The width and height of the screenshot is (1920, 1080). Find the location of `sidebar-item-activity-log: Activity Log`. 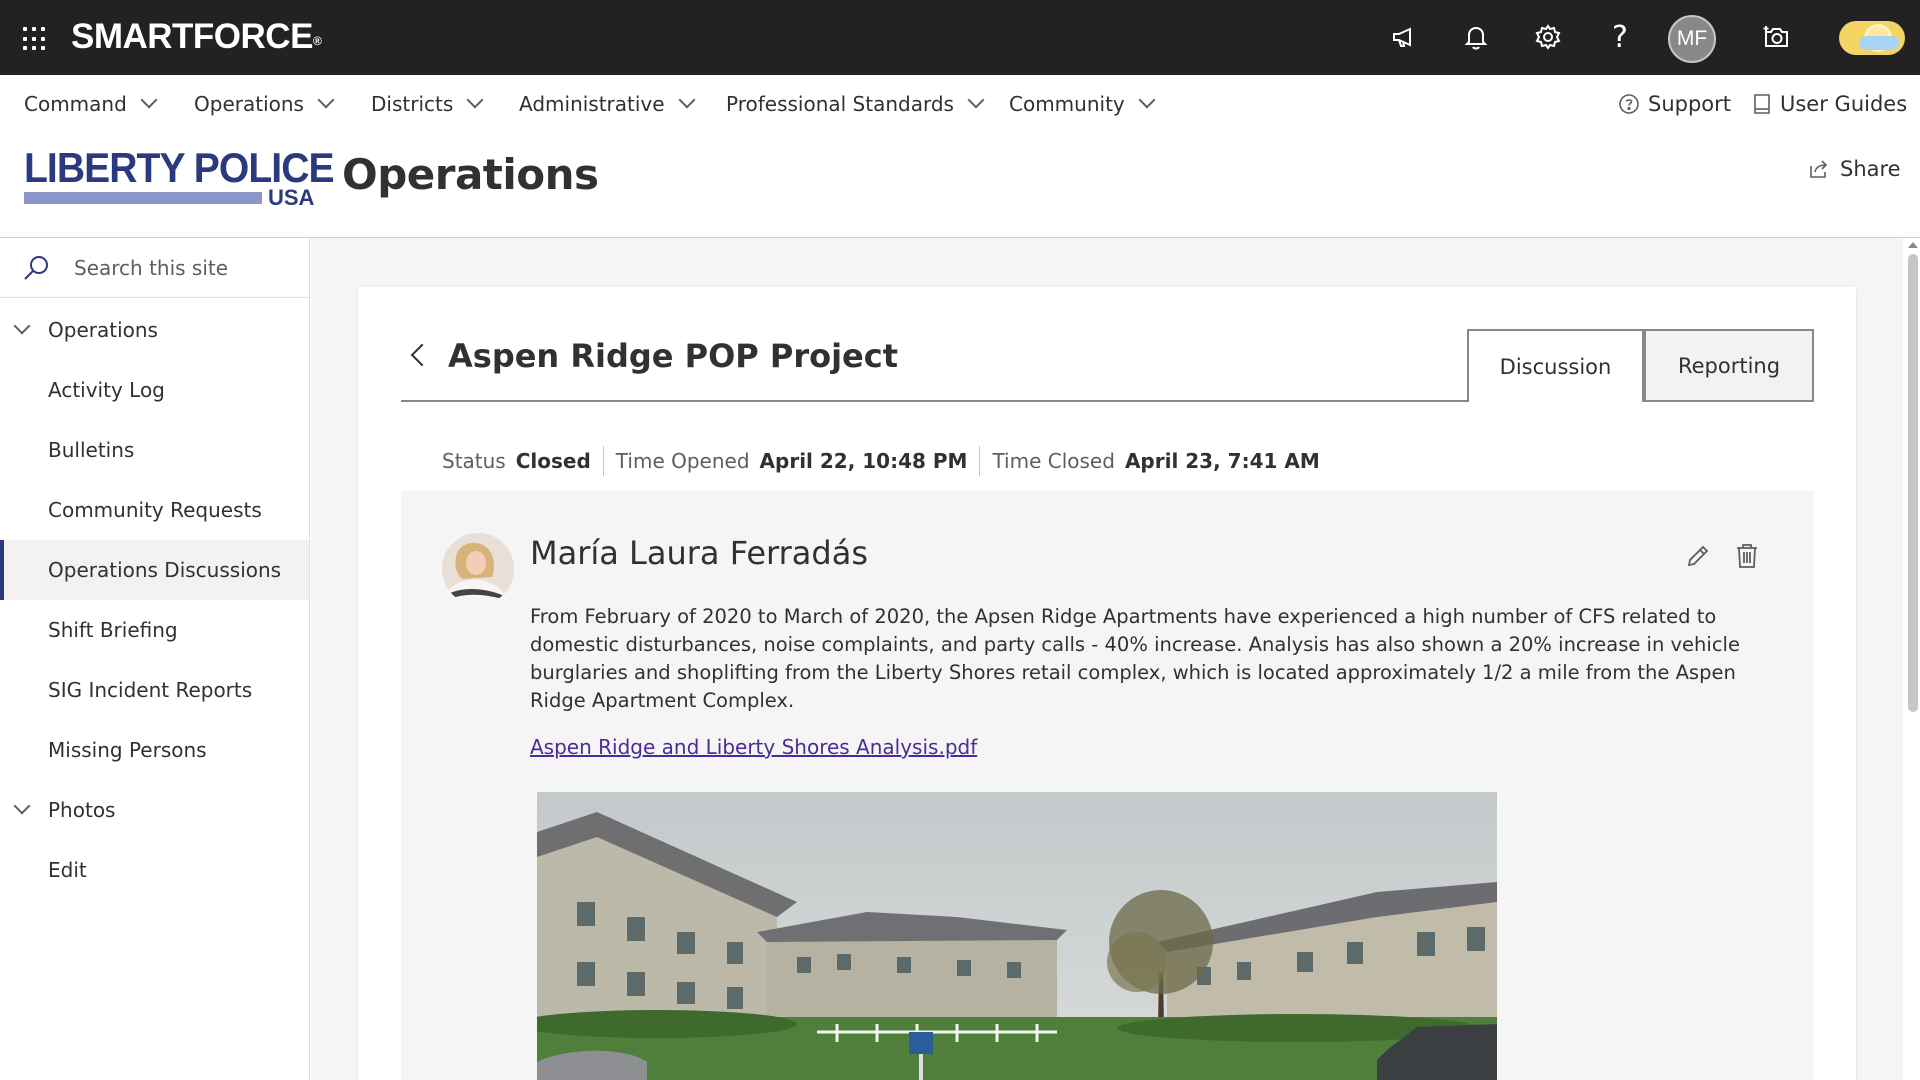

sidebar-item-activity-log: Activity Log is located at coordinates (154, 390).